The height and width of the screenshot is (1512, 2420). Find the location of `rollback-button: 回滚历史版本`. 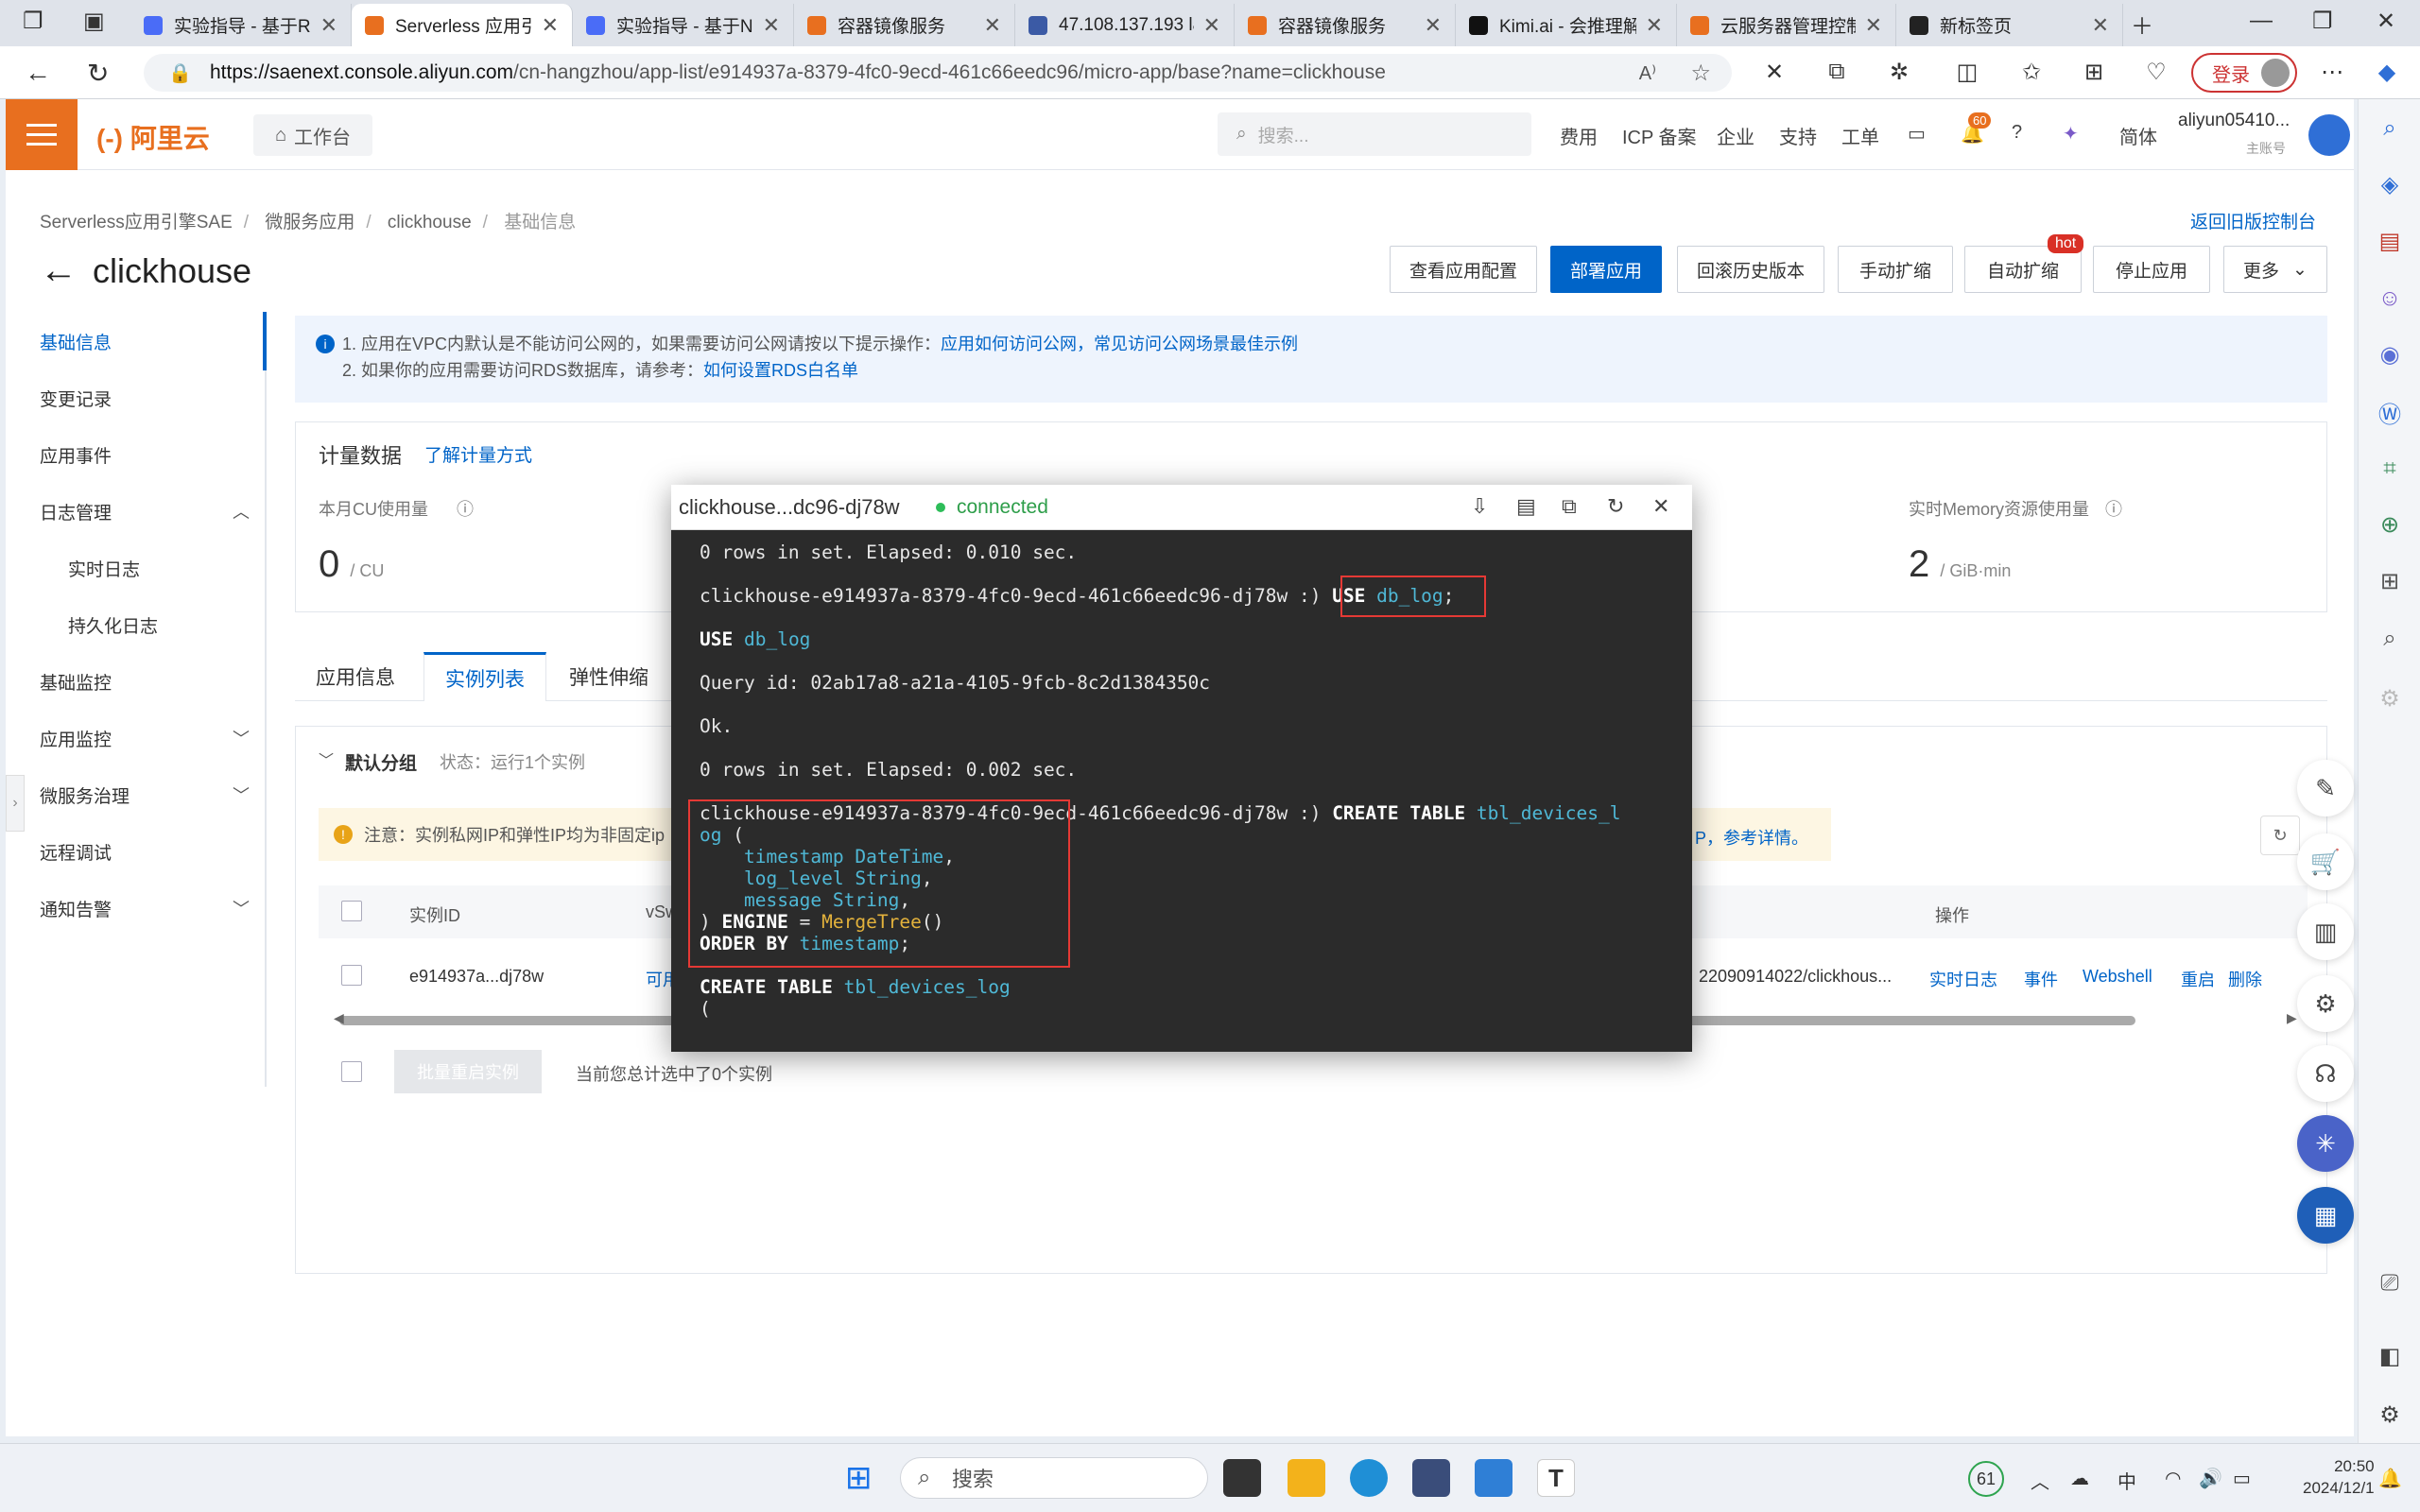

rollback-button: 回滚历史版本 is located at coordinates (1751, 269).